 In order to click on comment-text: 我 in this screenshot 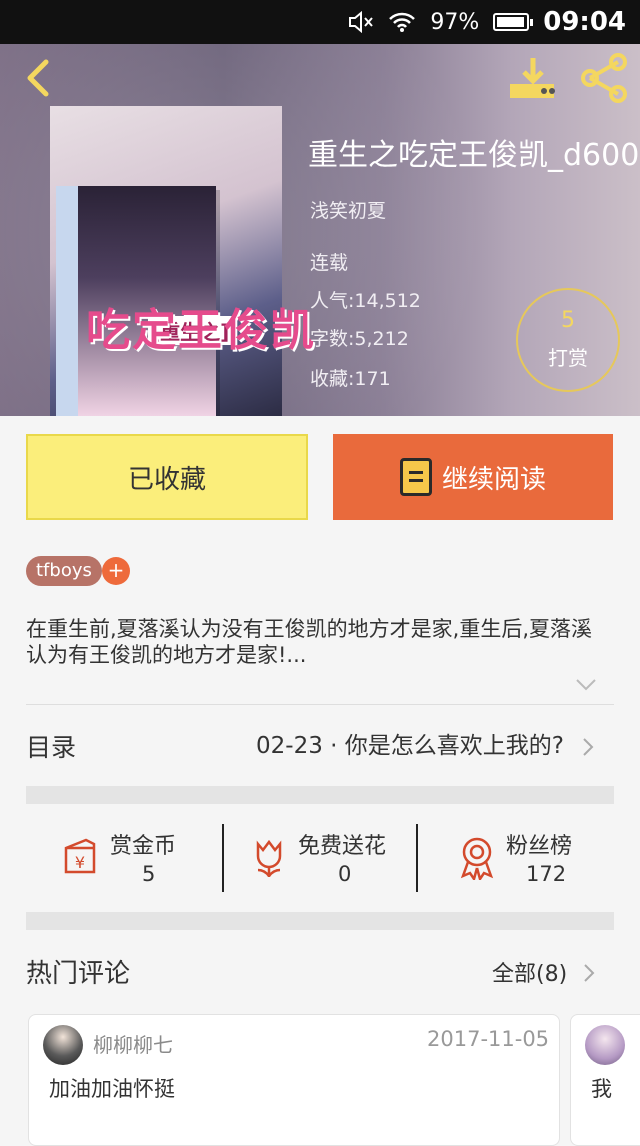, I will do `click(601, 1089)`.